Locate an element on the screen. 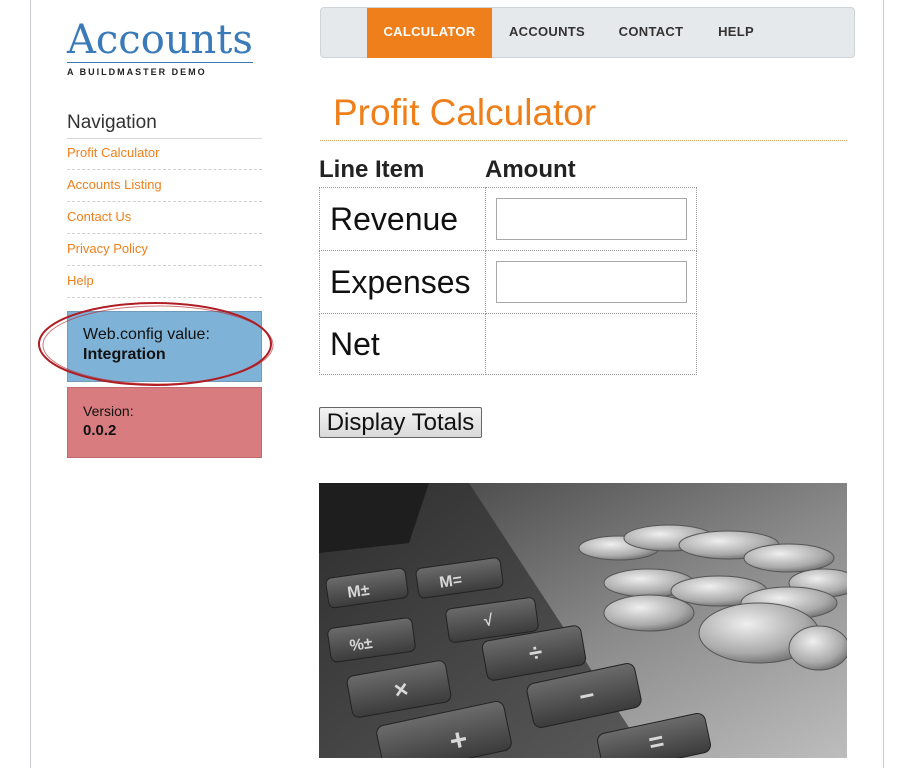 Image resolution: width=919 pixels, height=768 pixels. sidebar-item-accounts-listing: Accounts Listing is located at coordinates (164, 186).